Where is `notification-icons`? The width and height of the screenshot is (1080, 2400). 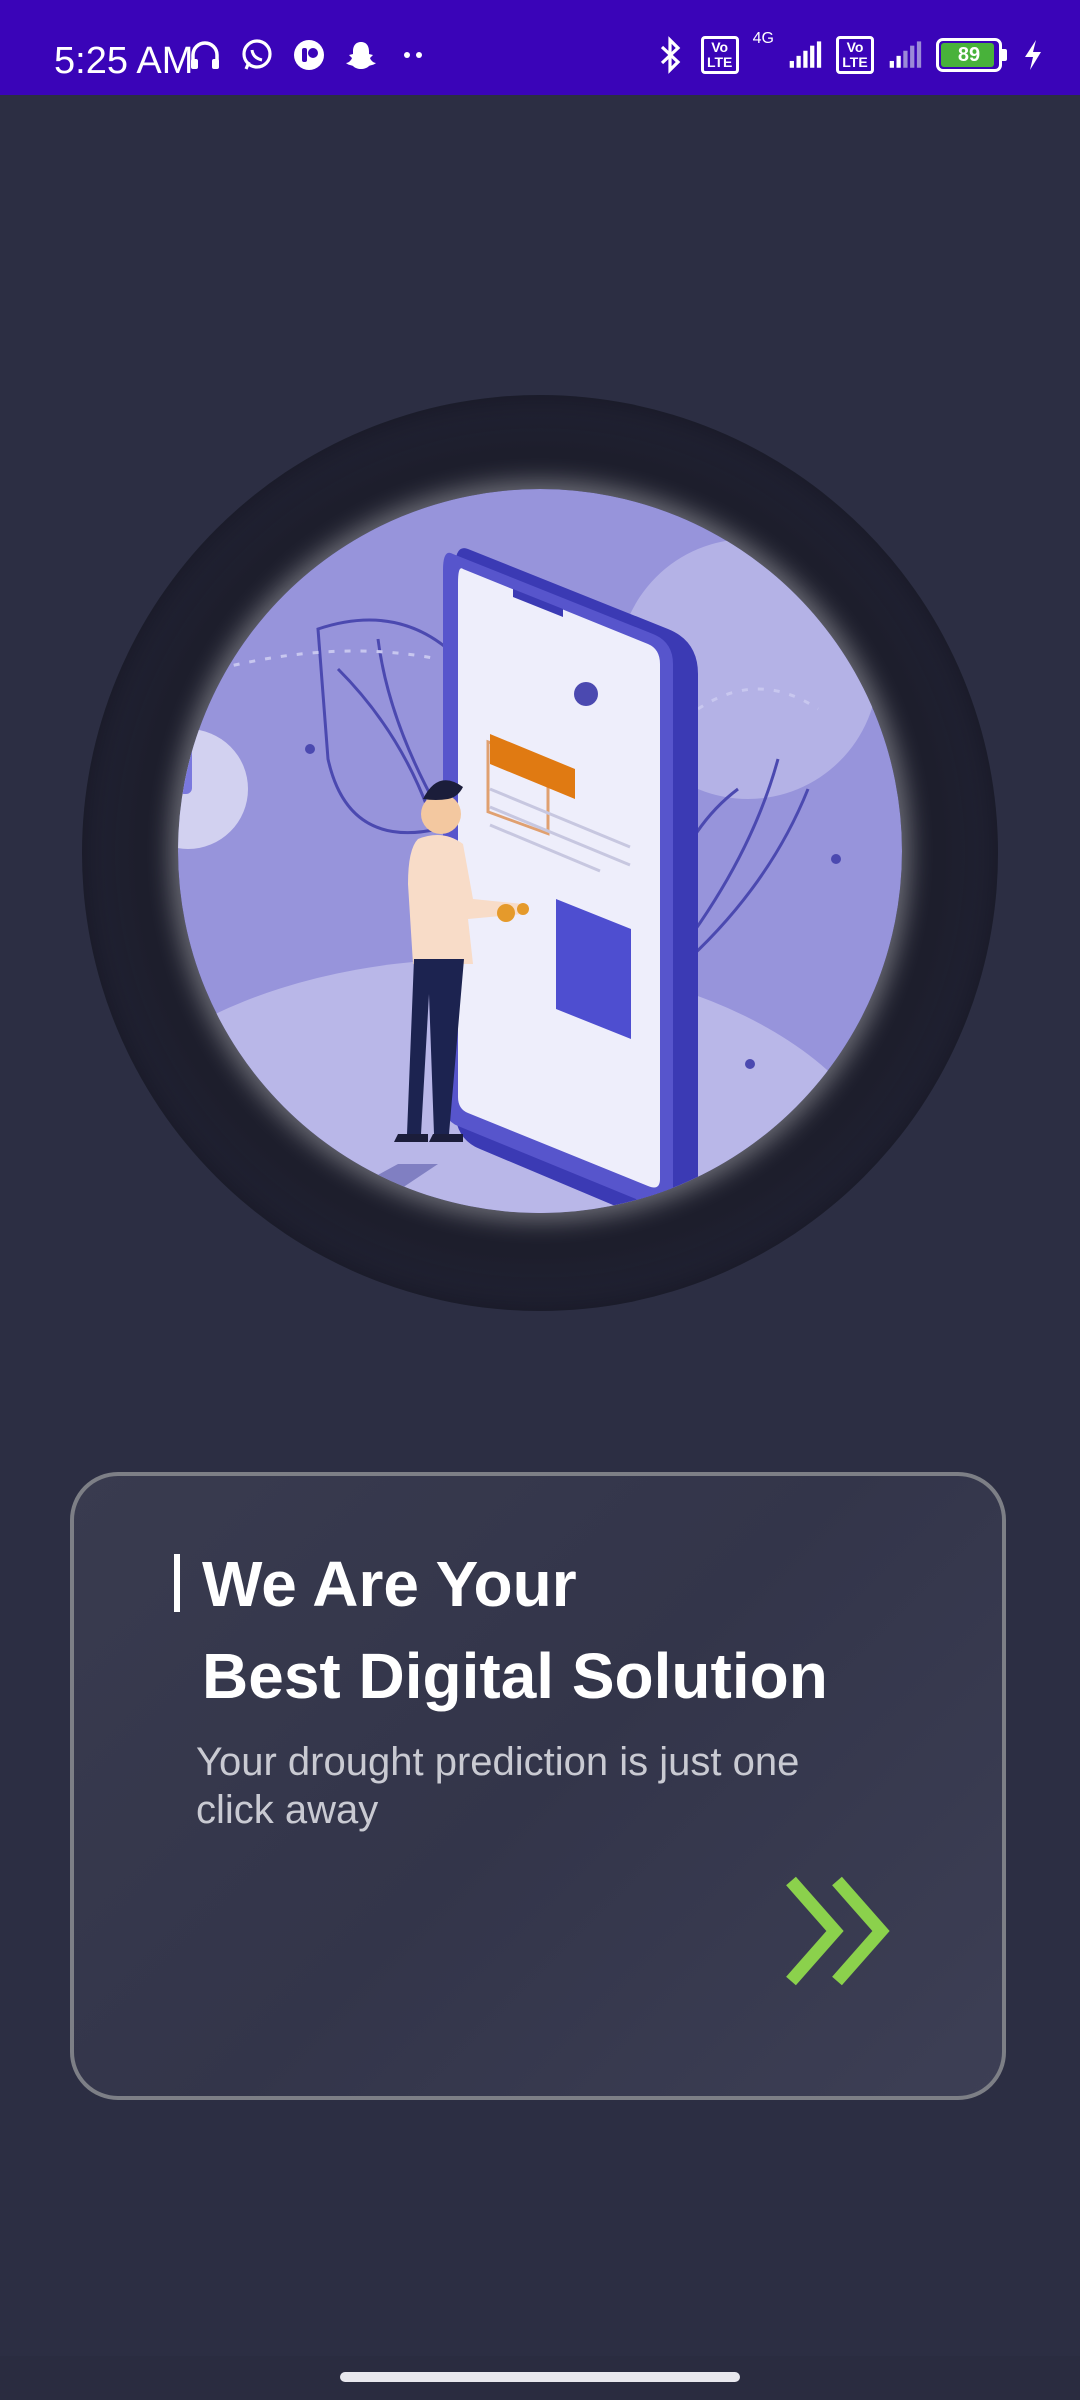 notification-icons is located at coordinates (309, 55).